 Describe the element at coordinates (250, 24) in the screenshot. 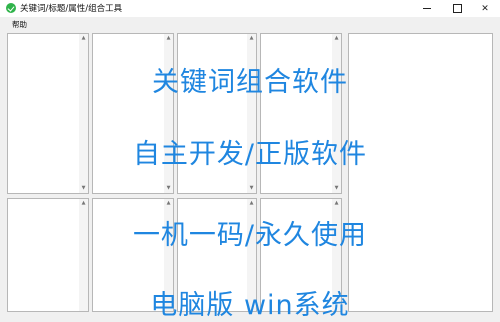

I see `menu-bar: 帮助` at that location.